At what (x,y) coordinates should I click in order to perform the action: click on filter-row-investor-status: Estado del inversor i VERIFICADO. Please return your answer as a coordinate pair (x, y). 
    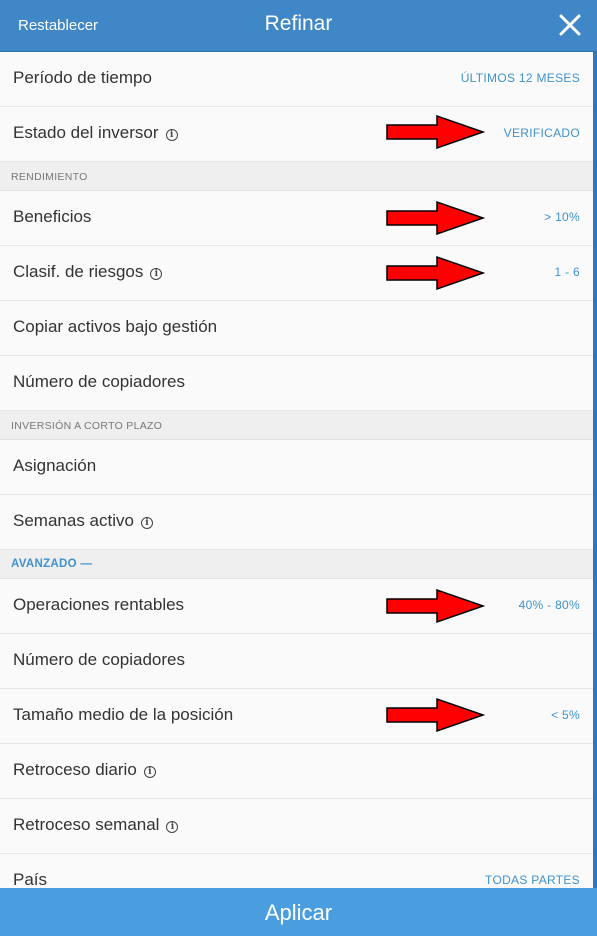
    Looking at the image, I should click on (296, 134).